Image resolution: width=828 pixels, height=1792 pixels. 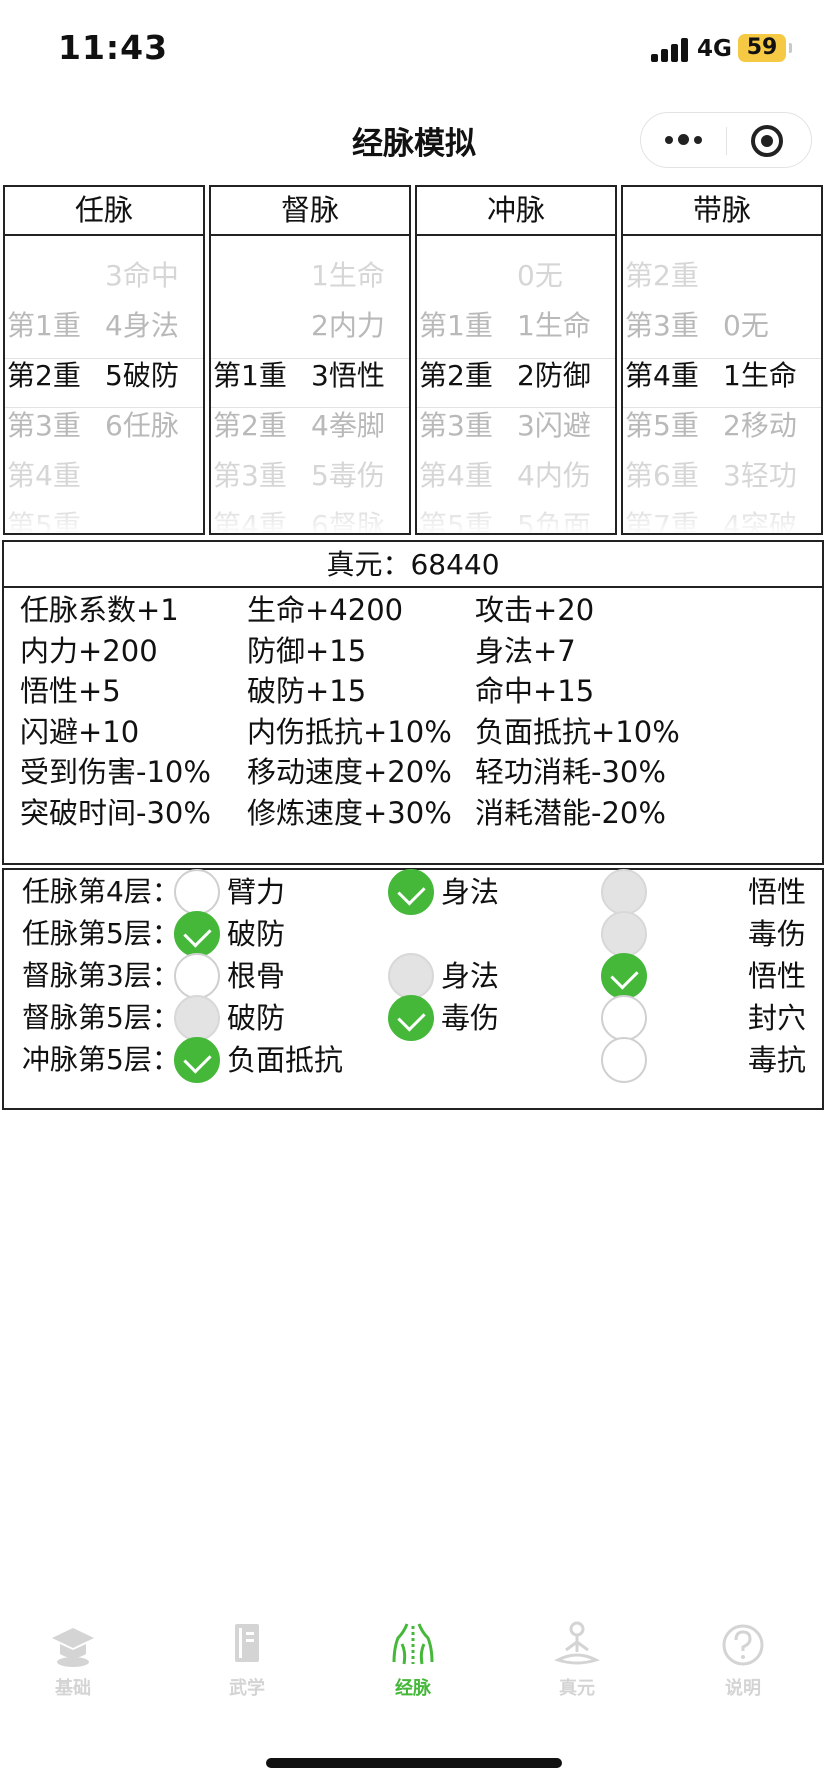 What do you see at coordinates (570, 772) in the screenshot?
I see `stat-bonus: 轻功消耗-30%` at bounding box center [570, 772].